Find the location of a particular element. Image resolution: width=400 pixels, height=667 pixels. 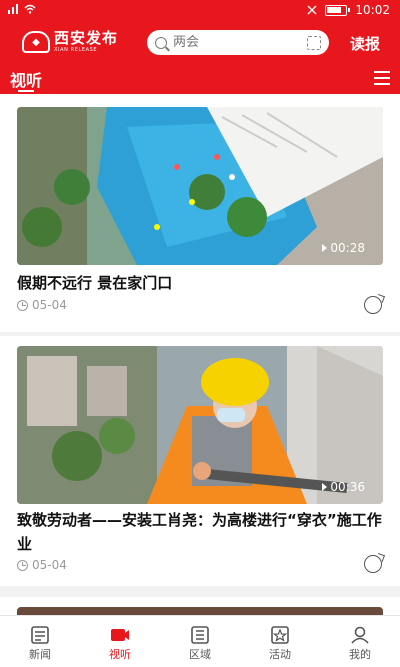

nav-profile: 我的 is located at coordinates (360, 641).